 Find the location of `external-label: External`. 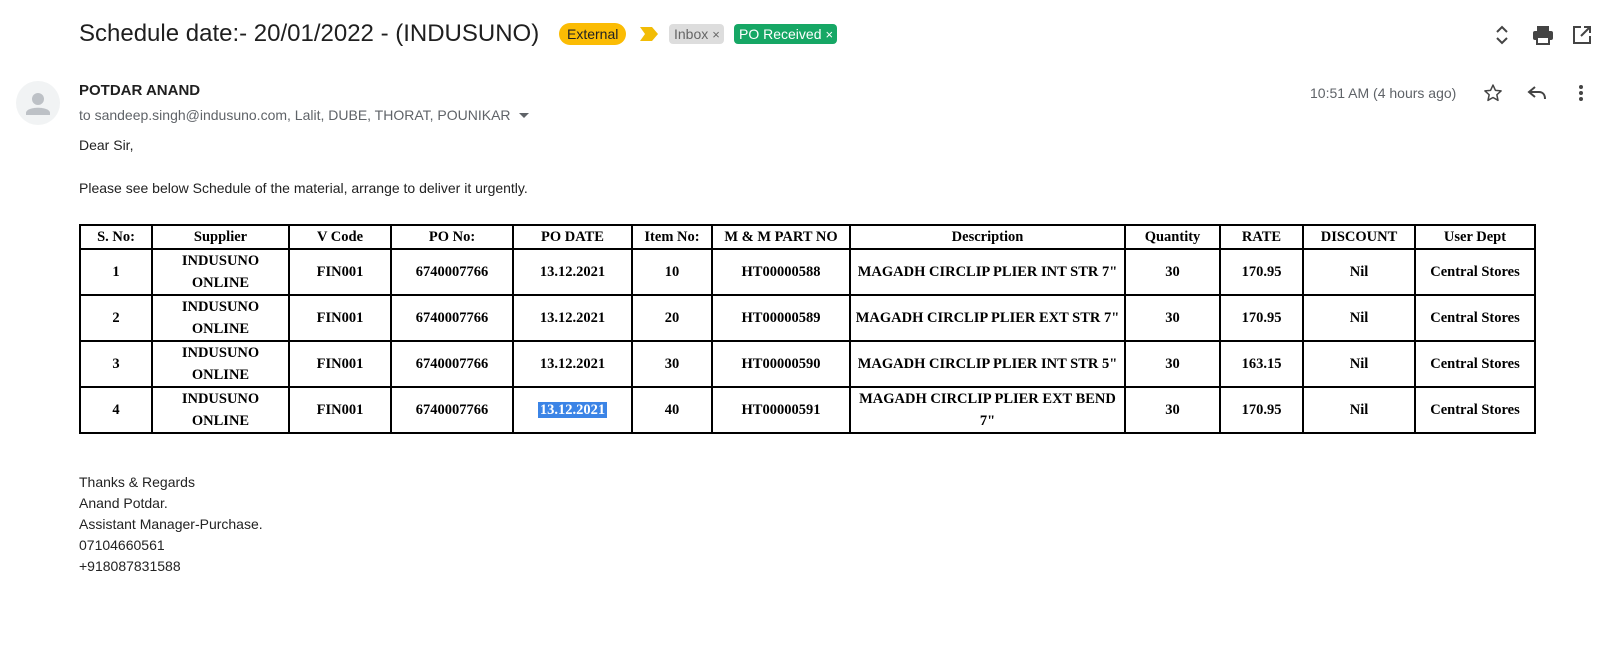

external-label: External is located at coordinates (593, 34).